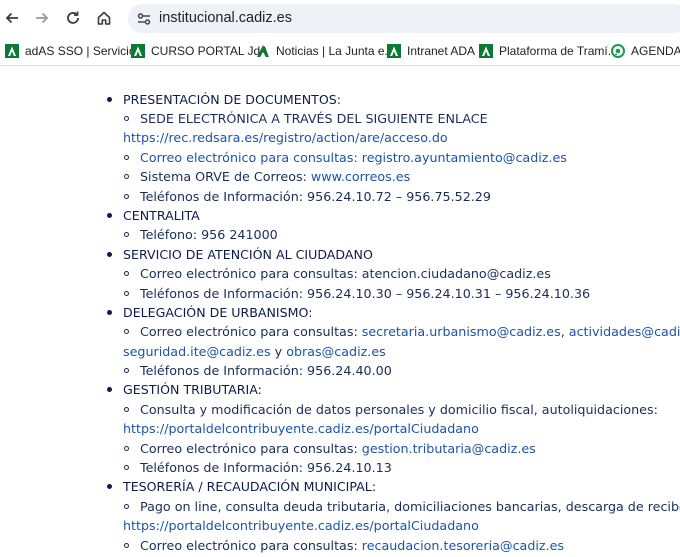 This screenshot has height=557, width=680. I want to click on email-link: gestion.tributaria@cadiz.es, so click(449, 448).